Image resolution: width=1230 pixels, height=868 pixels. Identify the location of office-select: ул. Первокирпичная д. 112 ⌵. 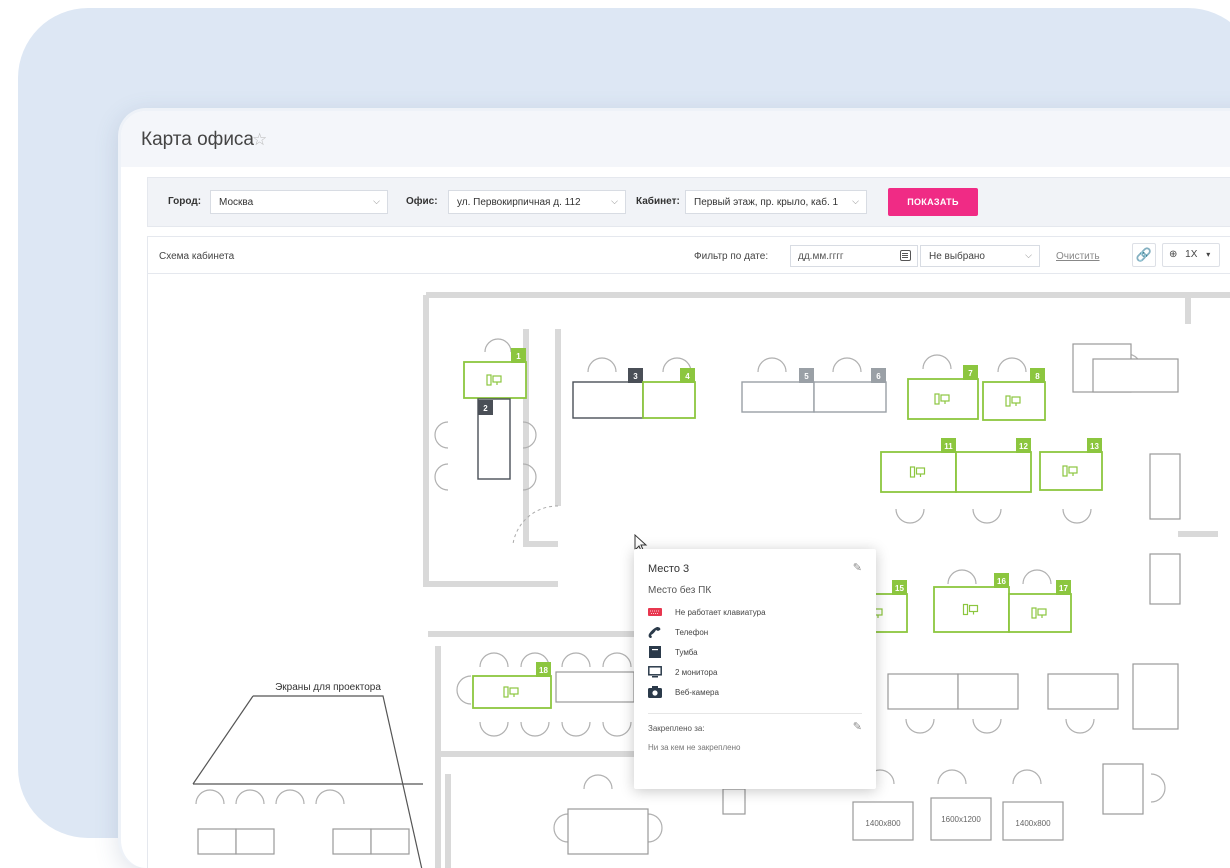
(537, 202).